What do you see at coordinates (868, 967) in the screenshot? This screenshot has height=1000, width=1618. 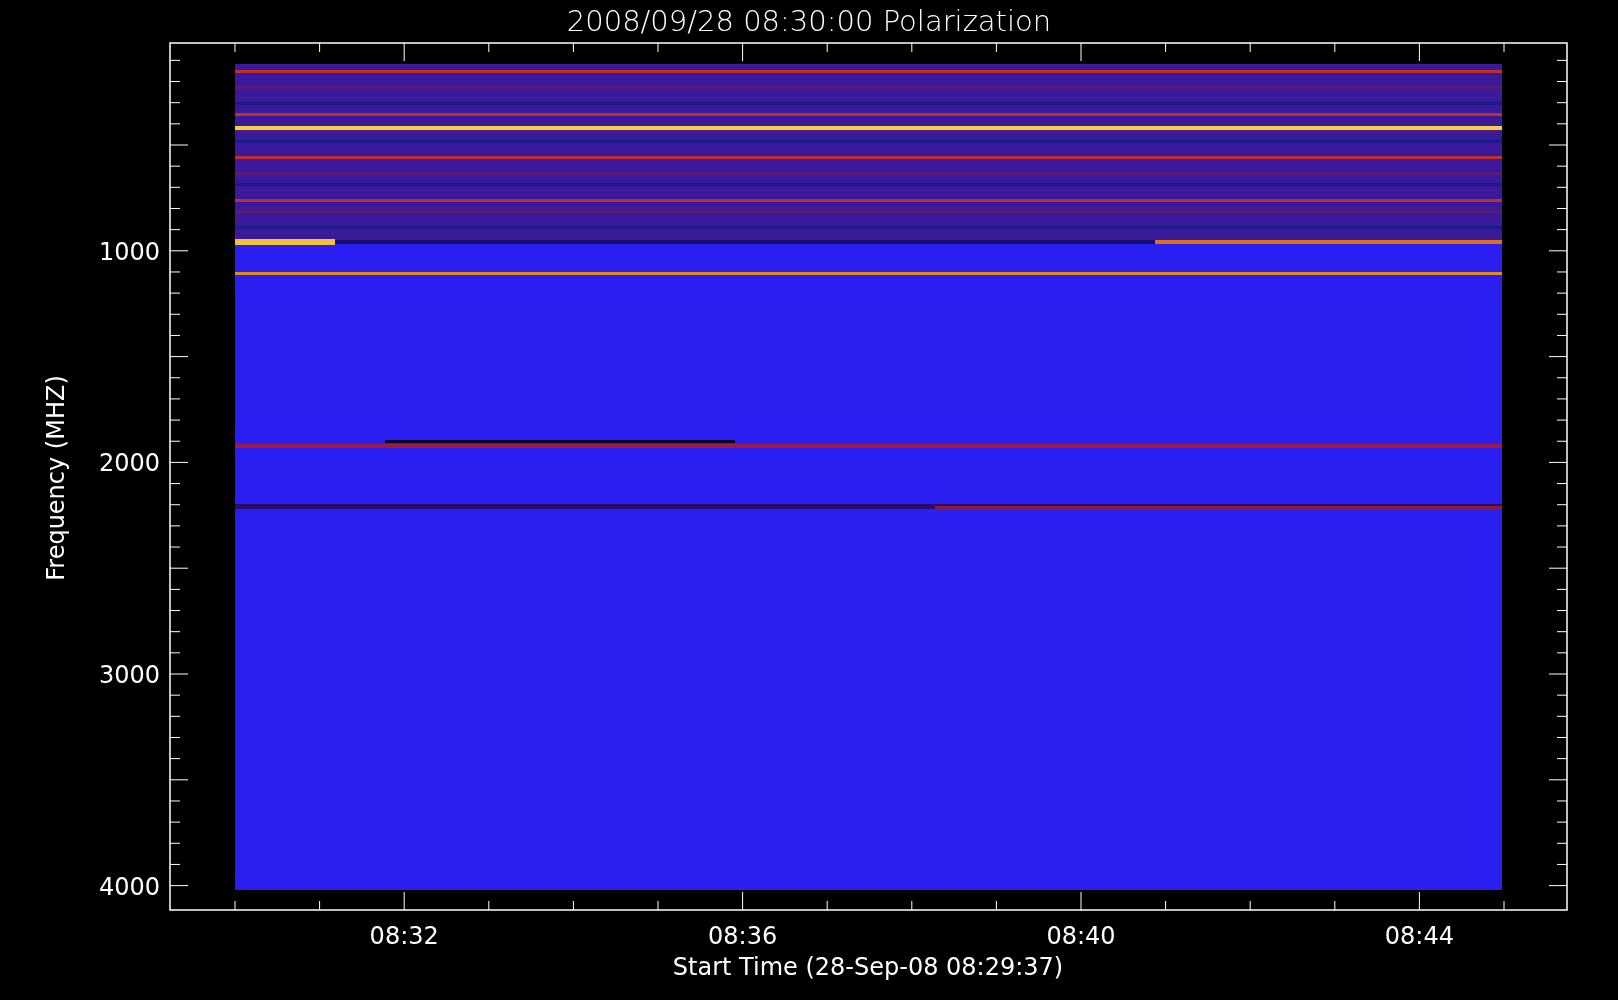 I see `x-axis-label: Start Time (28-Sep-08 08:29:37)` at bounding box center [868, 967].